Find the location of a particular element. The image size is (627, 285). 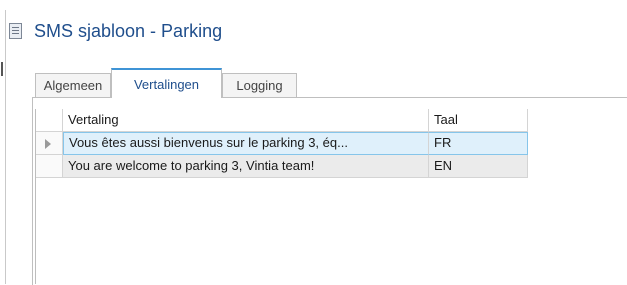

window-title: SMS sjabloon - Parking is located at coordinates (128, 31).